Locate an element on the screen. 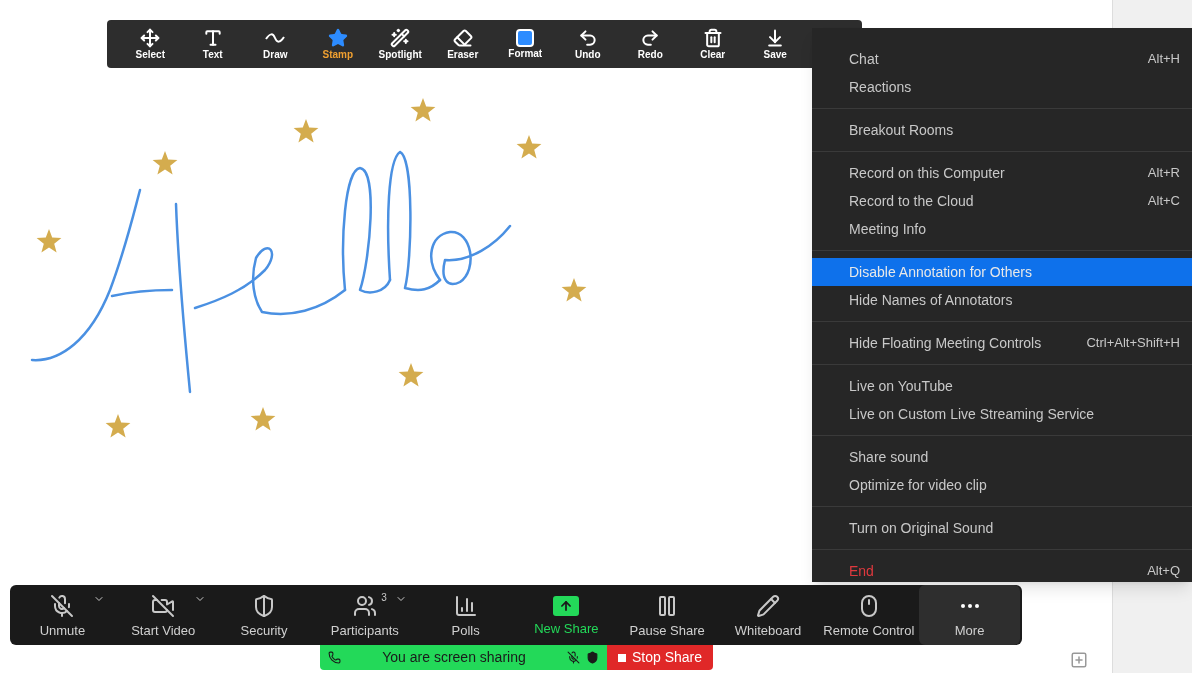  menu-item: Optimize for video clip is located at coordinates (1002, 485).